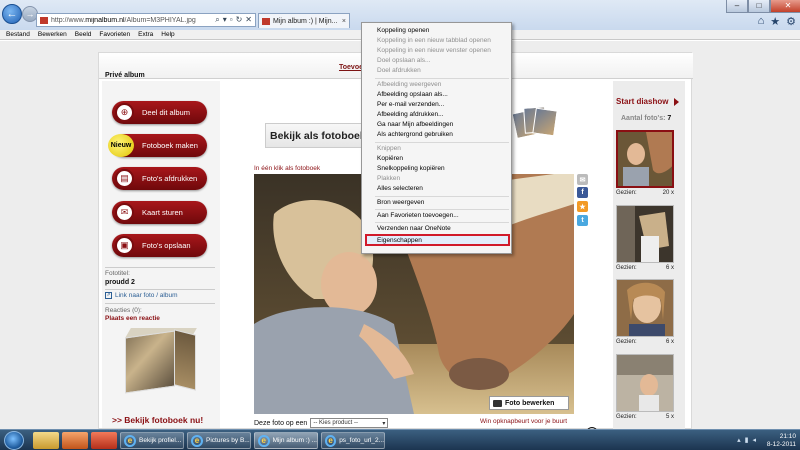 This screenshot has height=450, width=800. I want to click on menu-separator, so click(442, 78).